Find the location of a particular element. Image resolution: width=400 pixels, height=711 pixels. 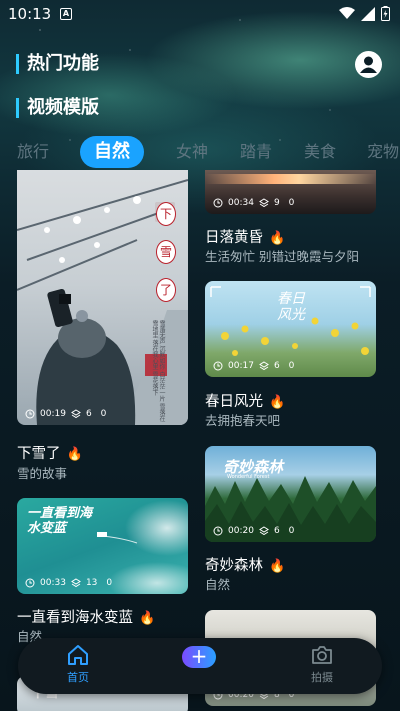

camera-icon is located at coordinates (322, 655).